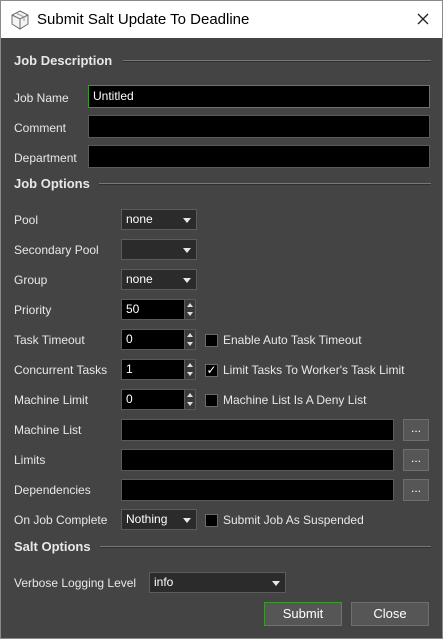 Image resolution: width=443 pixels, height=639 pixels. Describe the element at coordinates (51, 400) in the screenshot. I see `machine-limit-label: Machine Limit` at that location.